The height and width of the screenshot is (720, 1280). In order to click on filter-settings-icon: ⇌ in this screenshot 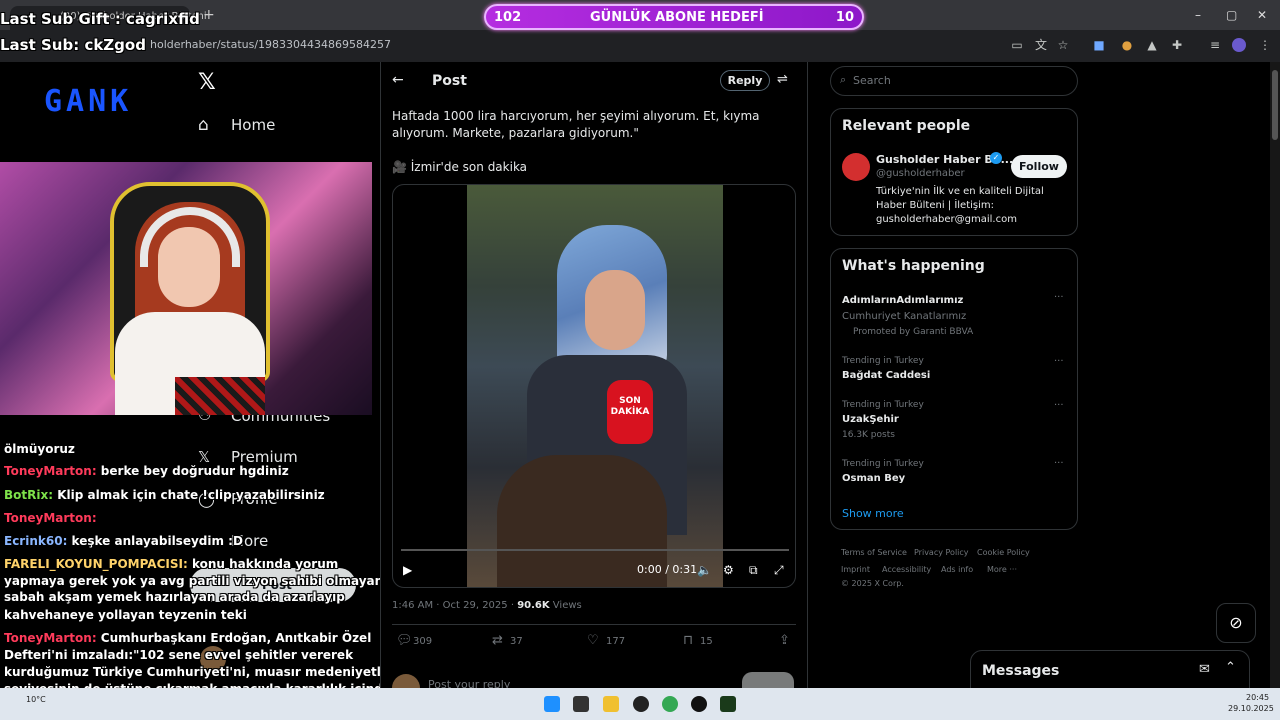, I will do `click(782, 79)`.